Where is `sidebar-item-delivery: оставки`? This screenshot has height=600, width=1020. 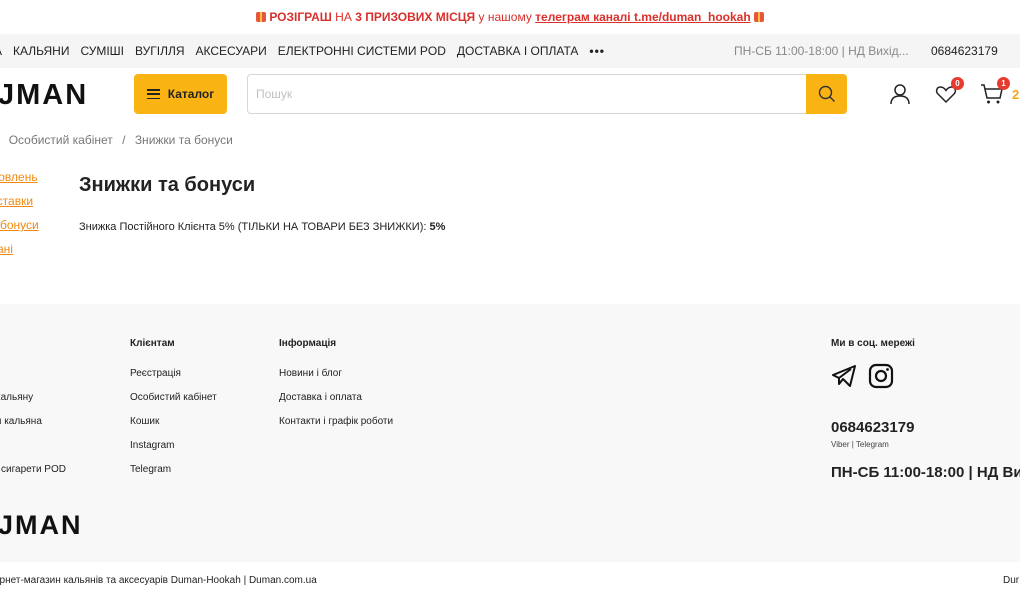 sidebar-item-delivery: оставки is located at coordinates (19, 201).